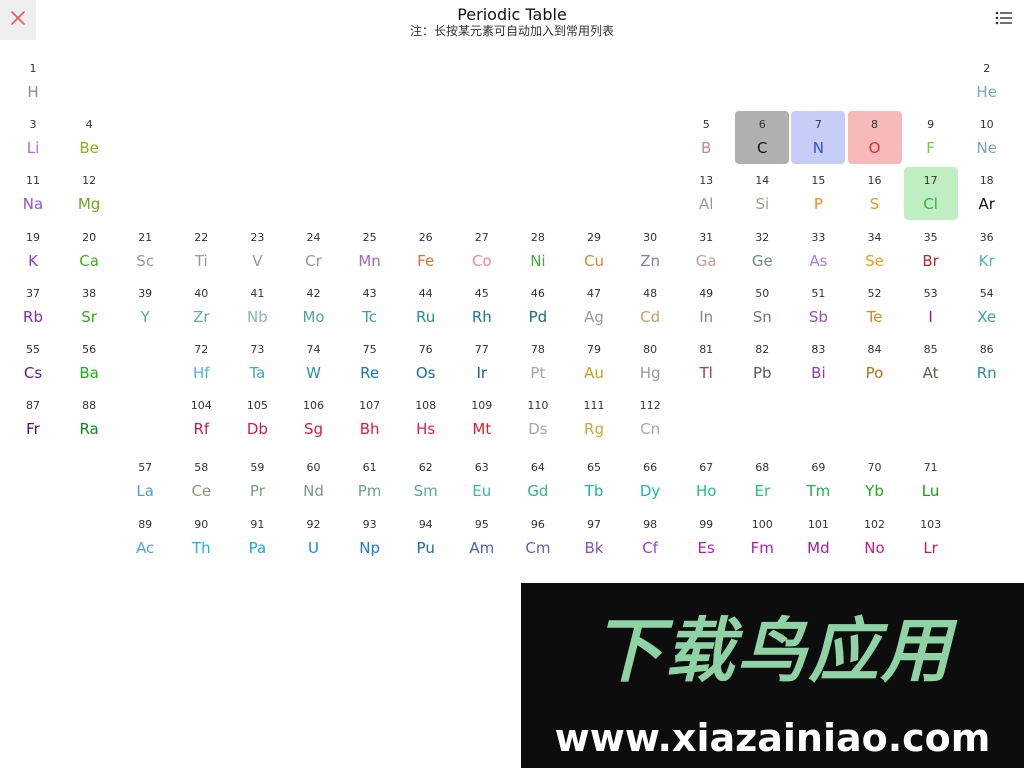 Image resolution: width=1024 pixels, height=768 pixels. Describe the element at coordinates (875, 306) in the screenshot. I see `element-cell-Te: 52 Te` at that location.